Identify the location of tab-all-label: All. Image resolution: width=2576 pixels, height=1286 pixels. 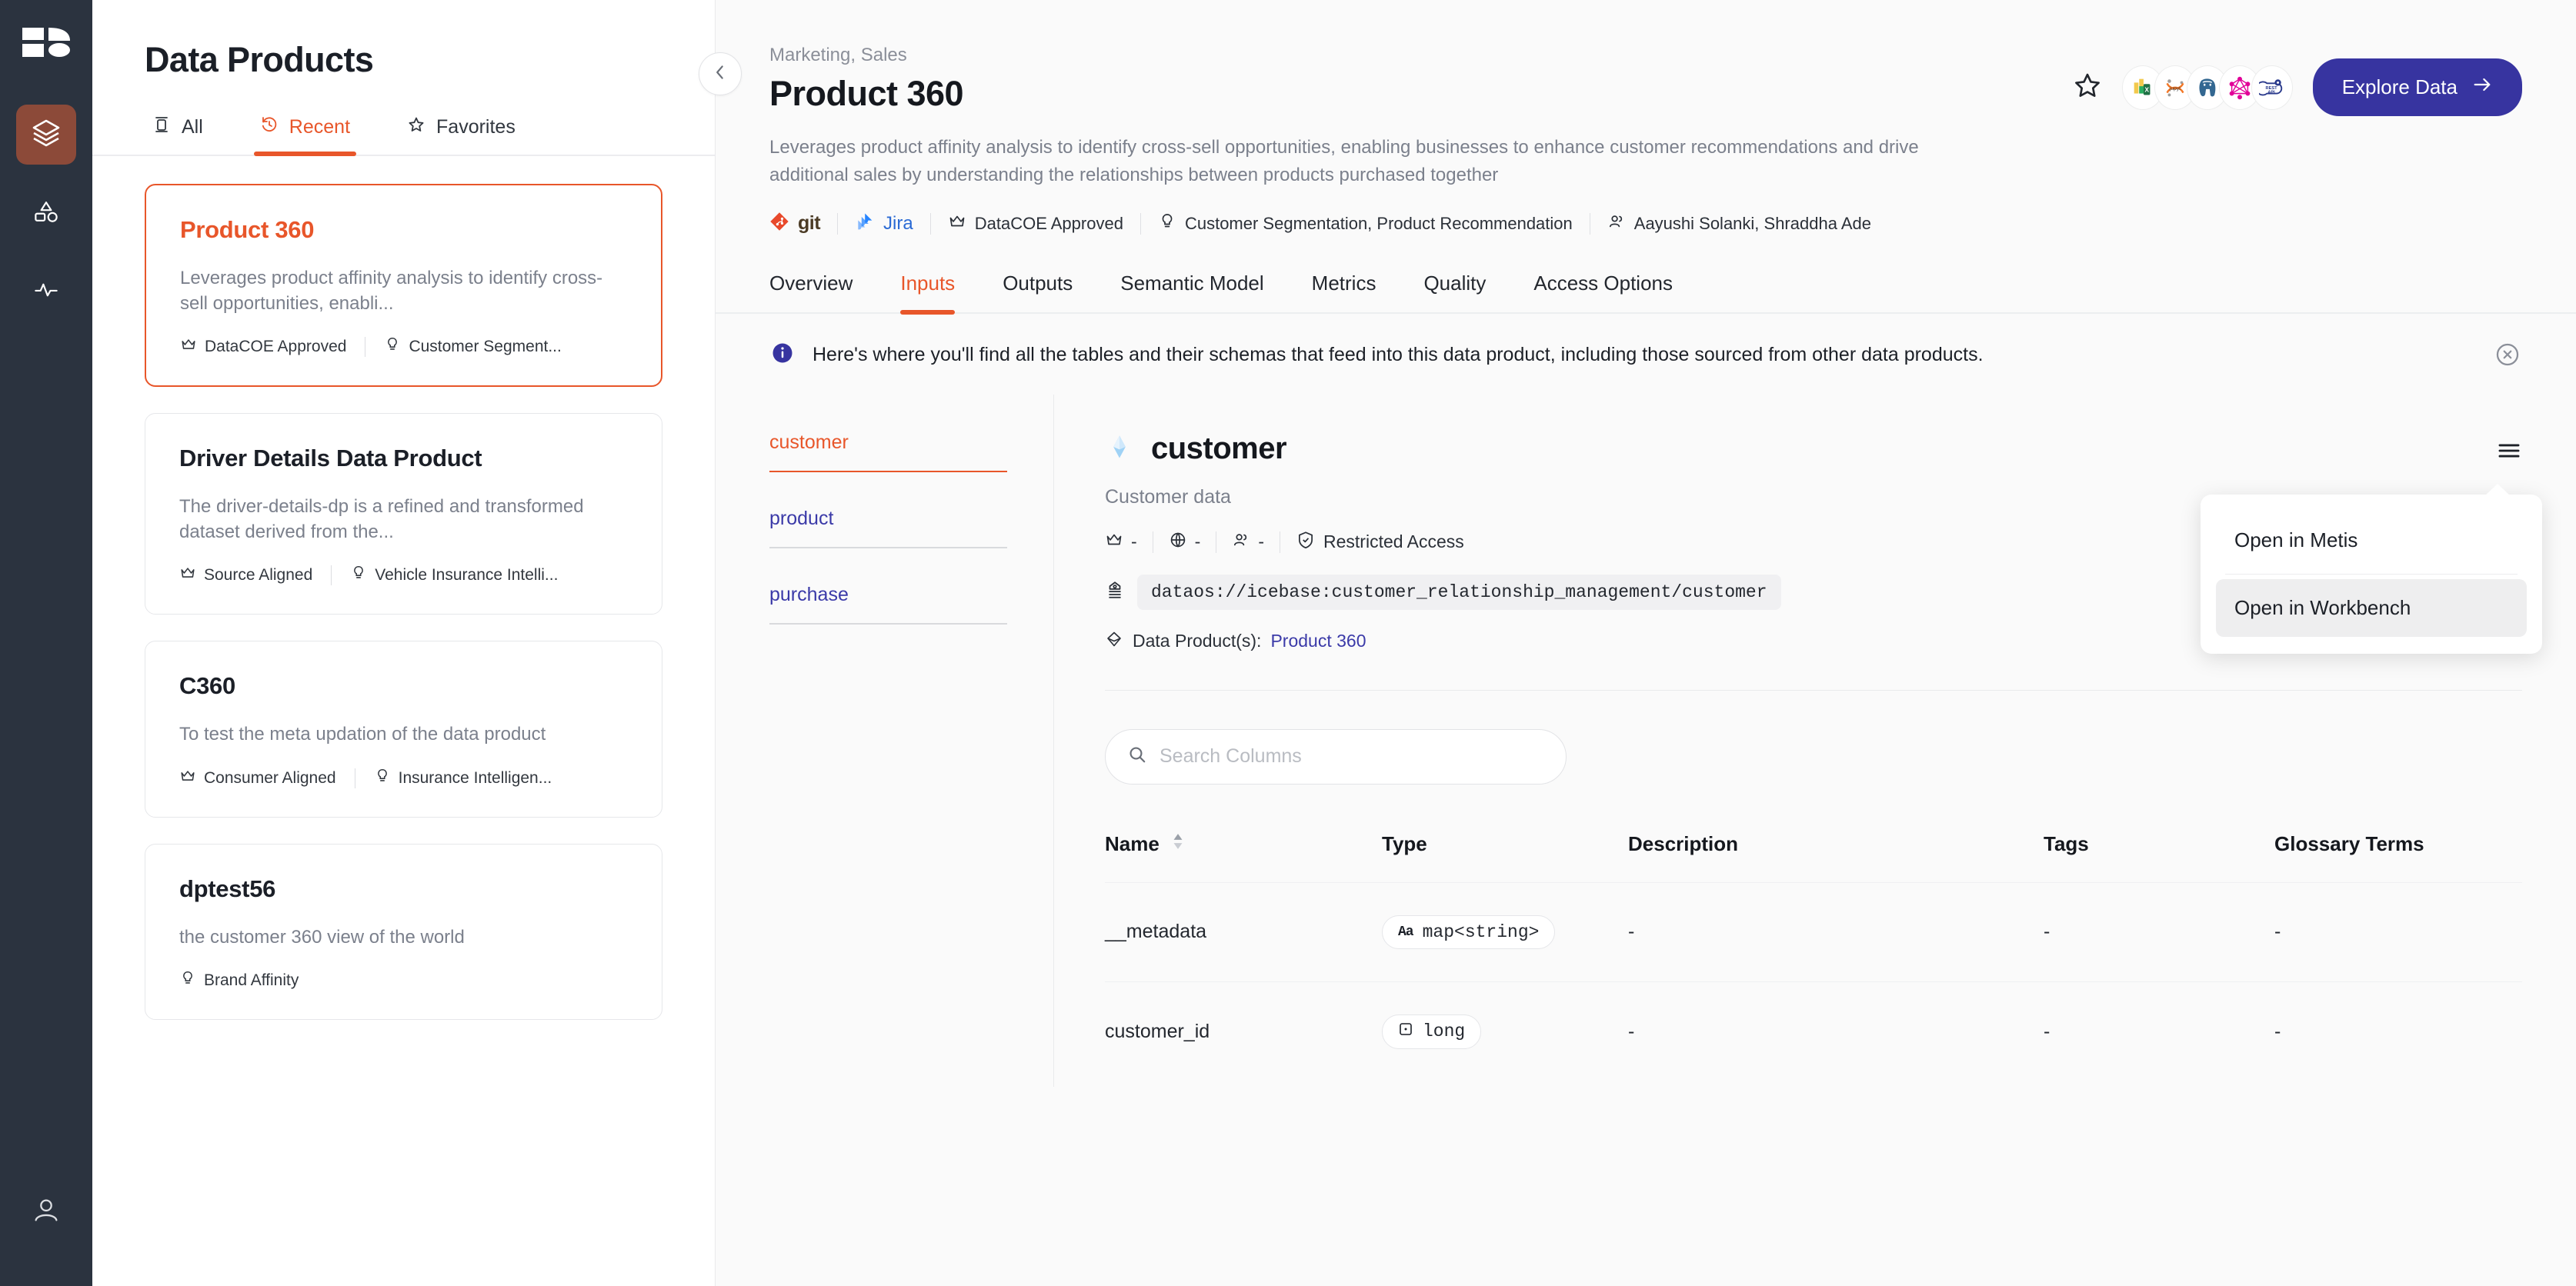
(193, 127).